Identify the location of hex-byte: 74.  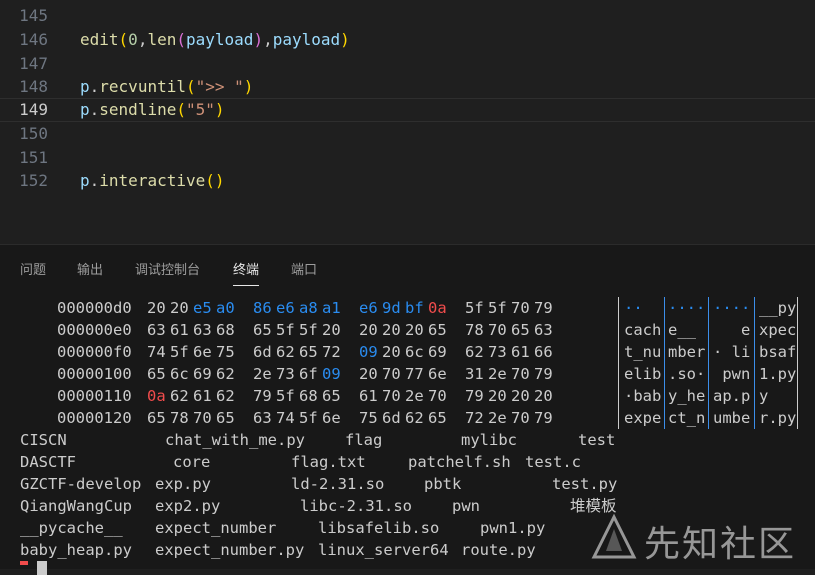
(285, 418).